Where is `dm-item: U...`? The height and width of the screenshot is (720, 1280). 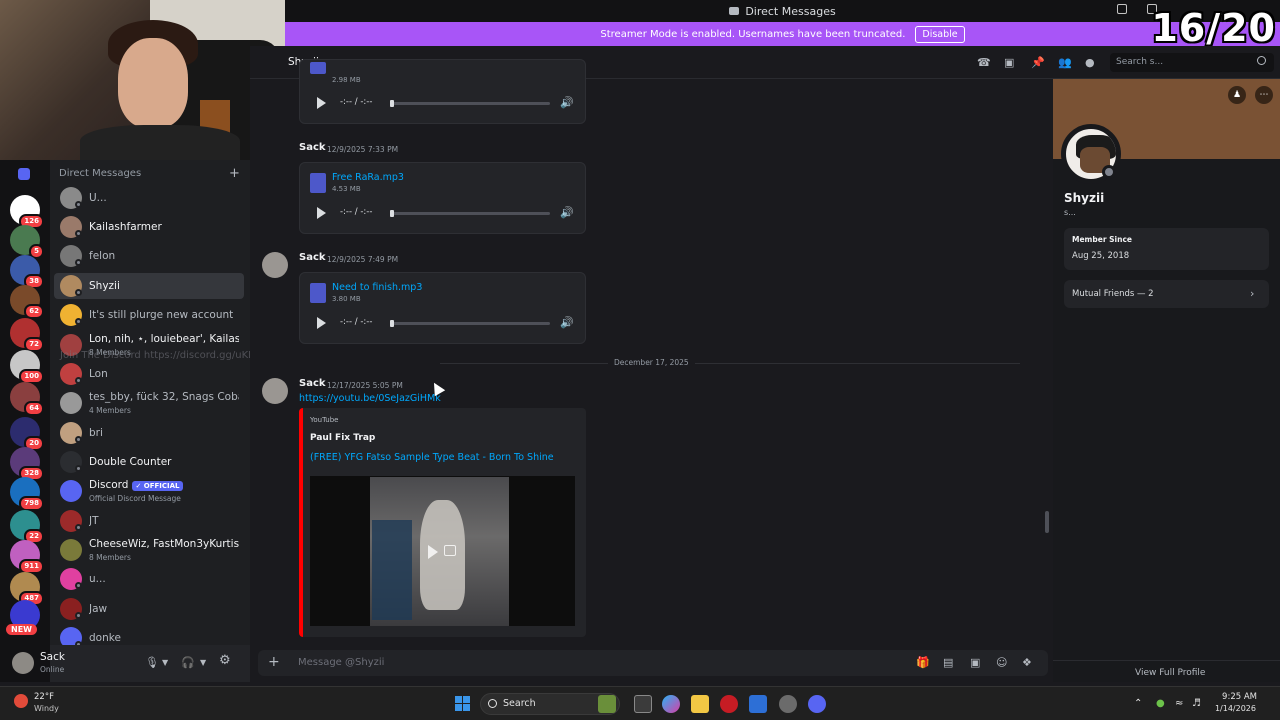 dm-item: U... is located at coordinates (149, 198).